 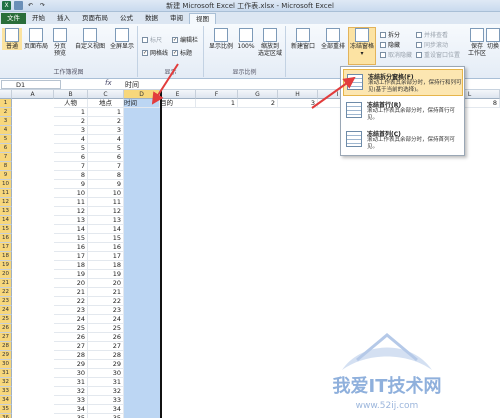 I want to click on data-cell: 21, so click(x=106, y=292).